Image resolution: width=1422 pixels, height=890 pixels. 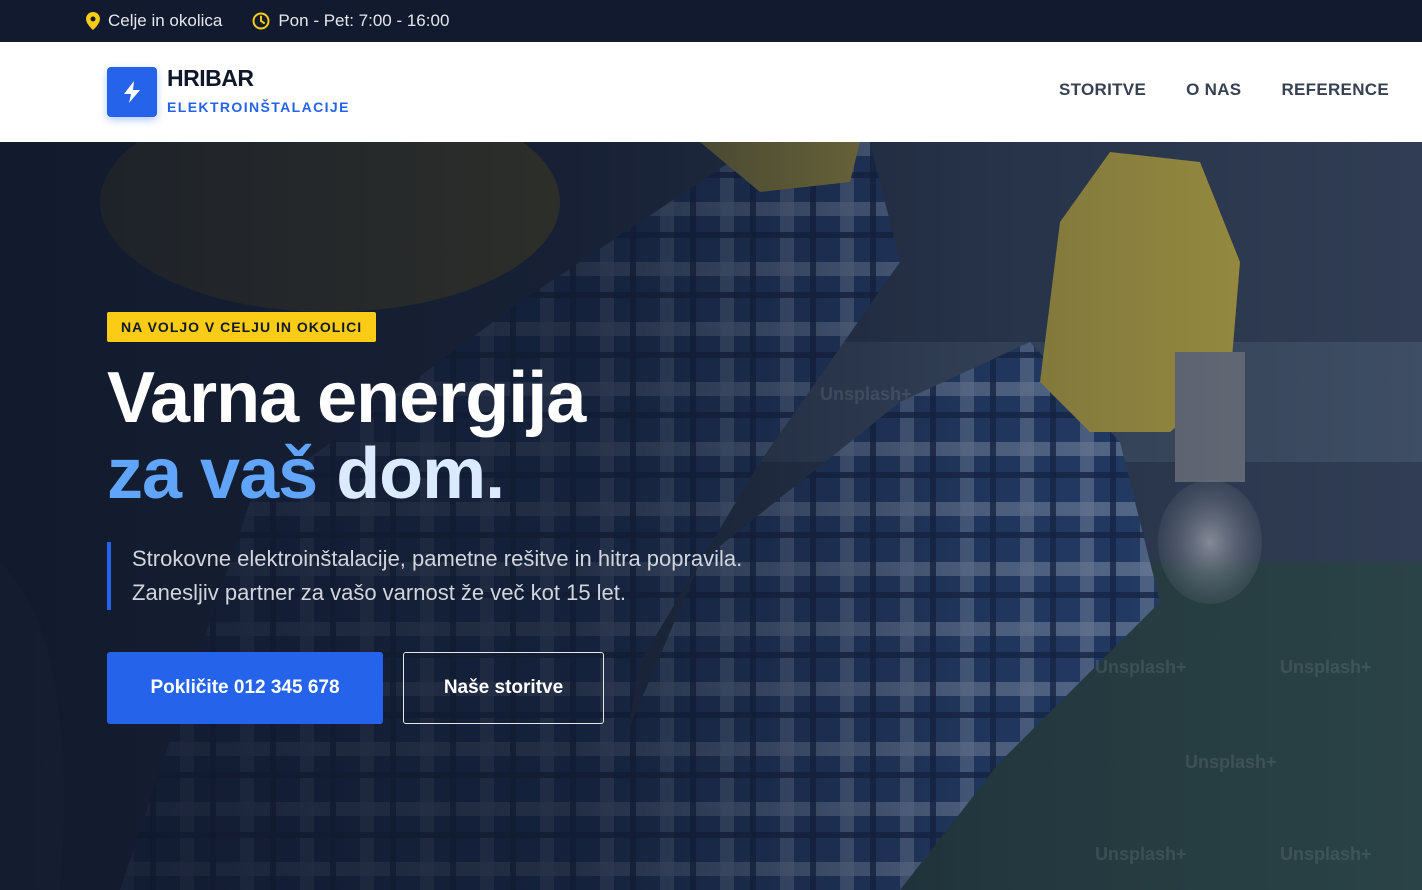 I want to click on main-nav: STORITVE O NAS REFERENCE, so click(x=1204, y=90).